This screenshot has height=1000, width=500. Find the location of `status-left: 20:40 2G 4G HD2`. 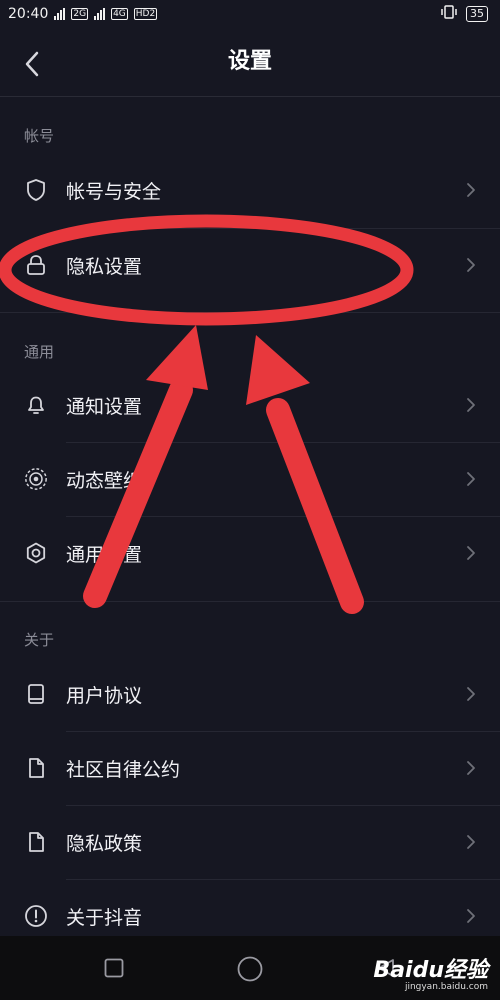

status-left: 20:40 2G 4G HD2 is located at coordinates (83, 14).